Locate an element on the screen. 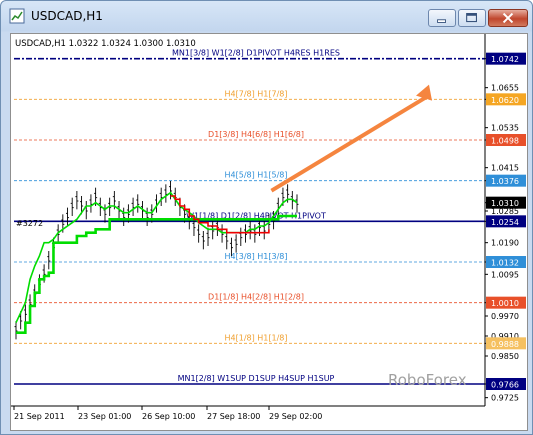 This screenshot has height=435, width=533. grid-label: #3272 is located at coordinates (29, 223).